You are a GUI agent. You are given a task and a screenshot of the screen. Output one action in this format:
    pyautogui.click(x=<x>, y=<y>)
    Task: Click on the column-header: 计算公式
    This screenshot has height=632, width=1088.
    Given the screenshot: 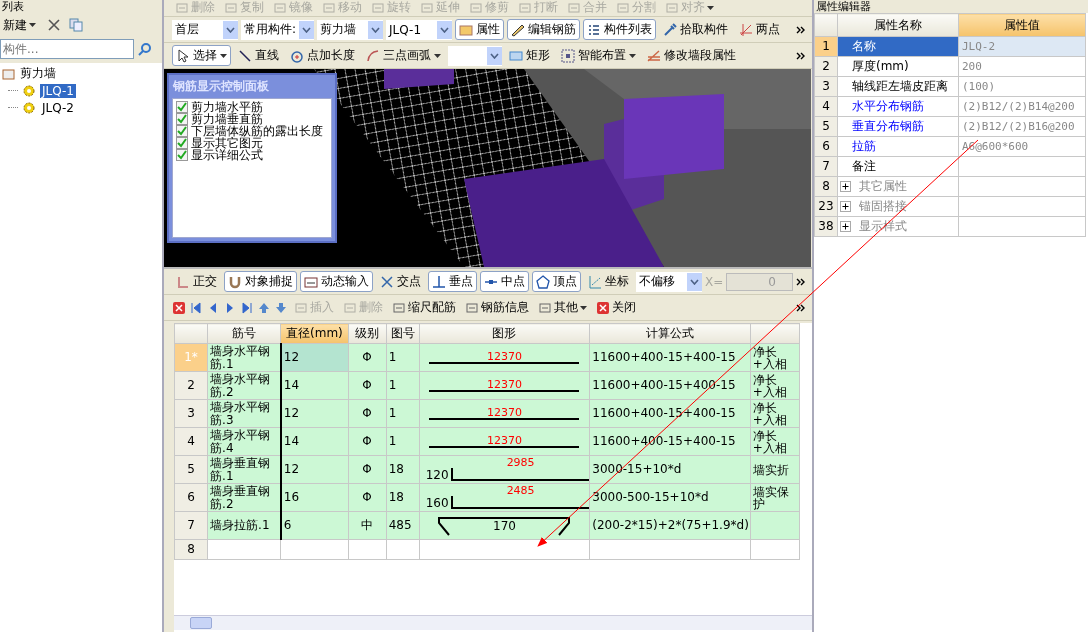 What is the action you would take?
    pyautogui.click(x=670, y=333)
    